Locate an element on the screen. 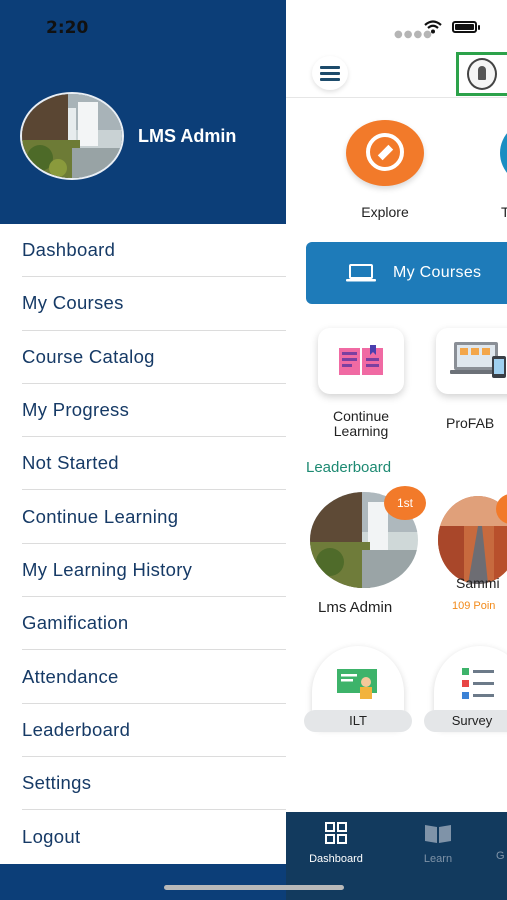 The image size is (507, 900). battery-icon is located at coordinates (466, 27).